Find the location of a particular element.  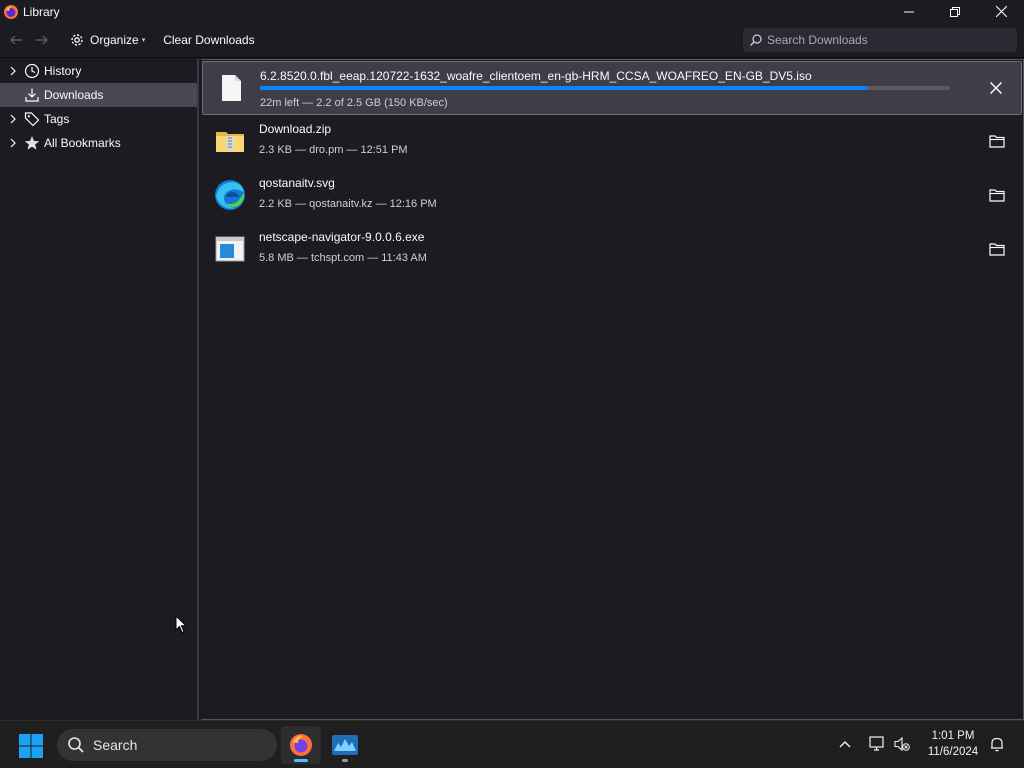

minimize-button is located at coordinates (909, 11).